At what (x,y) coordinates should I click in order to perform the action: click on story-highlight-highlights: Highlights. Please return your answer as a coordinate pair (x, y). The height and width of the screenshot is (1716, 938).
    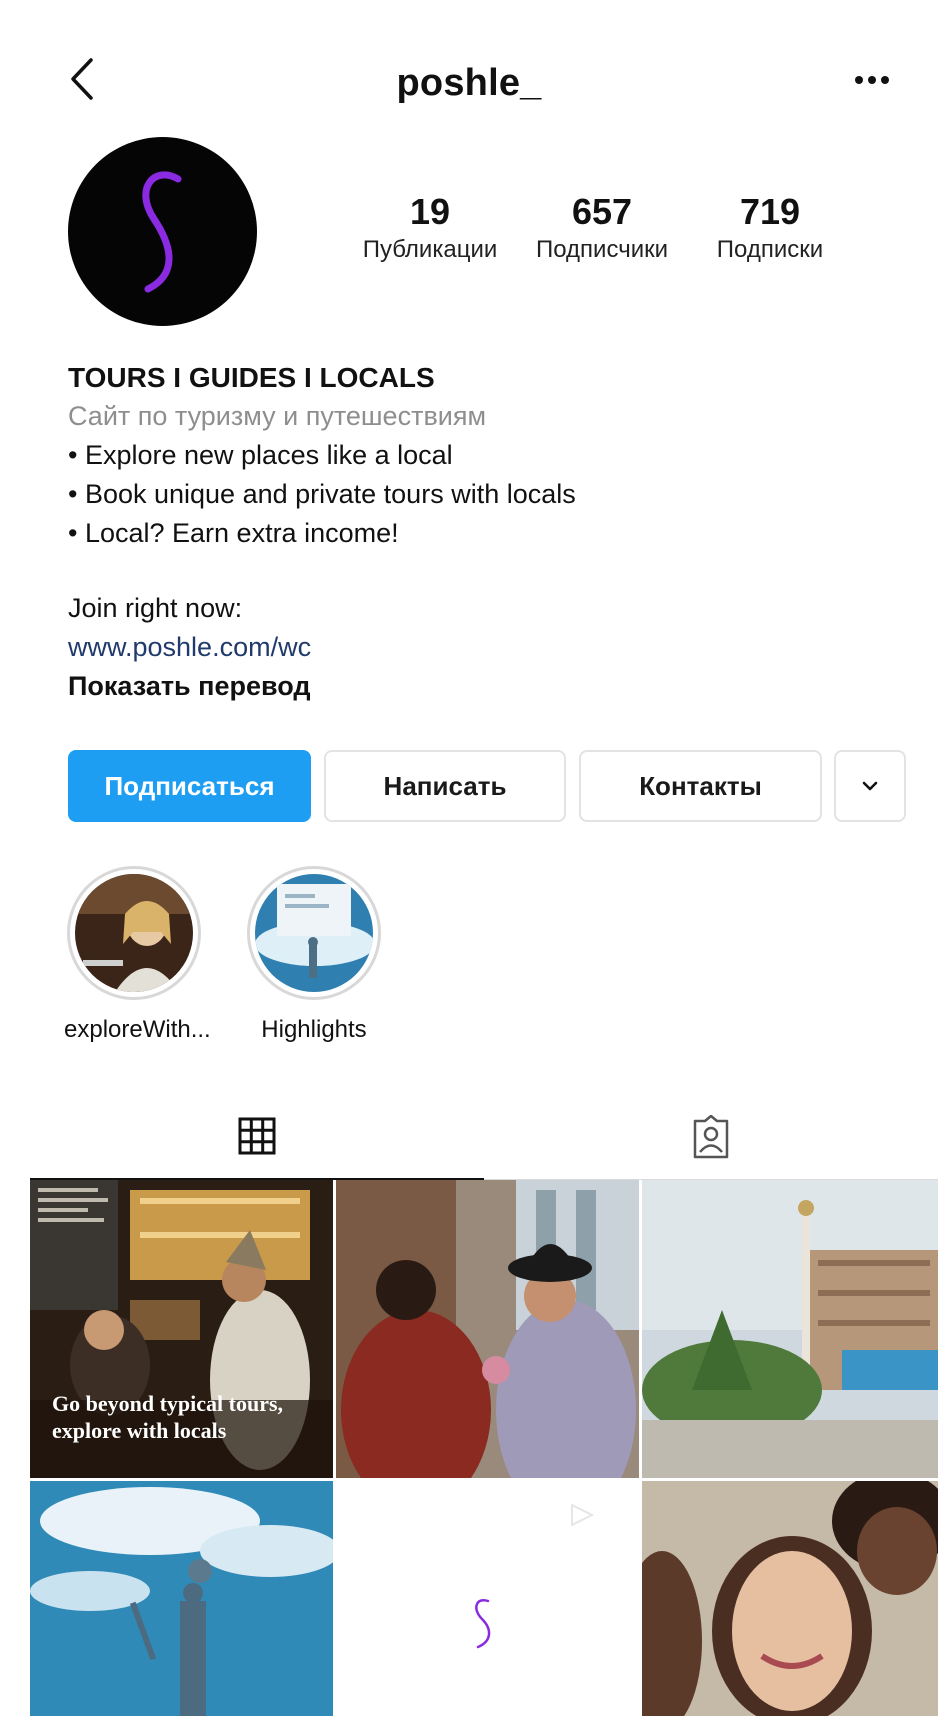
    Looking at the image, I should click on (314, 956).